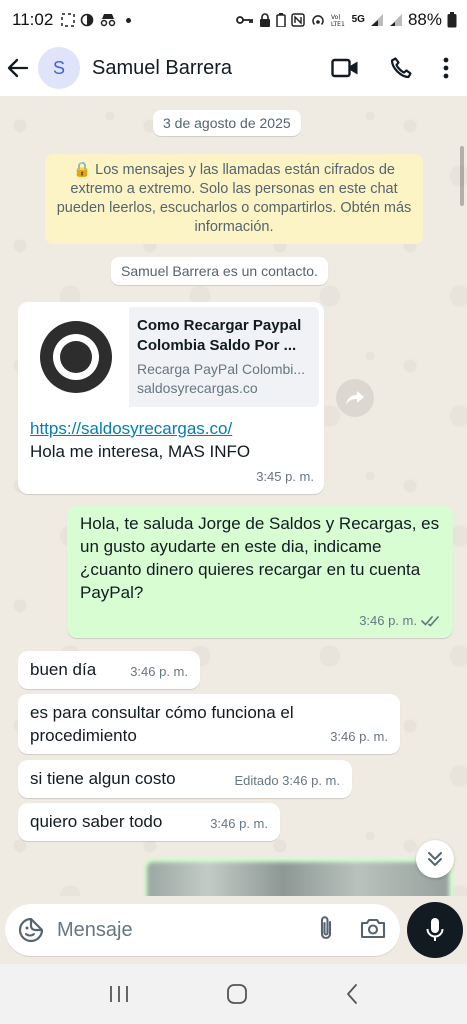 This screenshot has height=1024, width=467. I want to click on signal-icon, so click(376, 20).